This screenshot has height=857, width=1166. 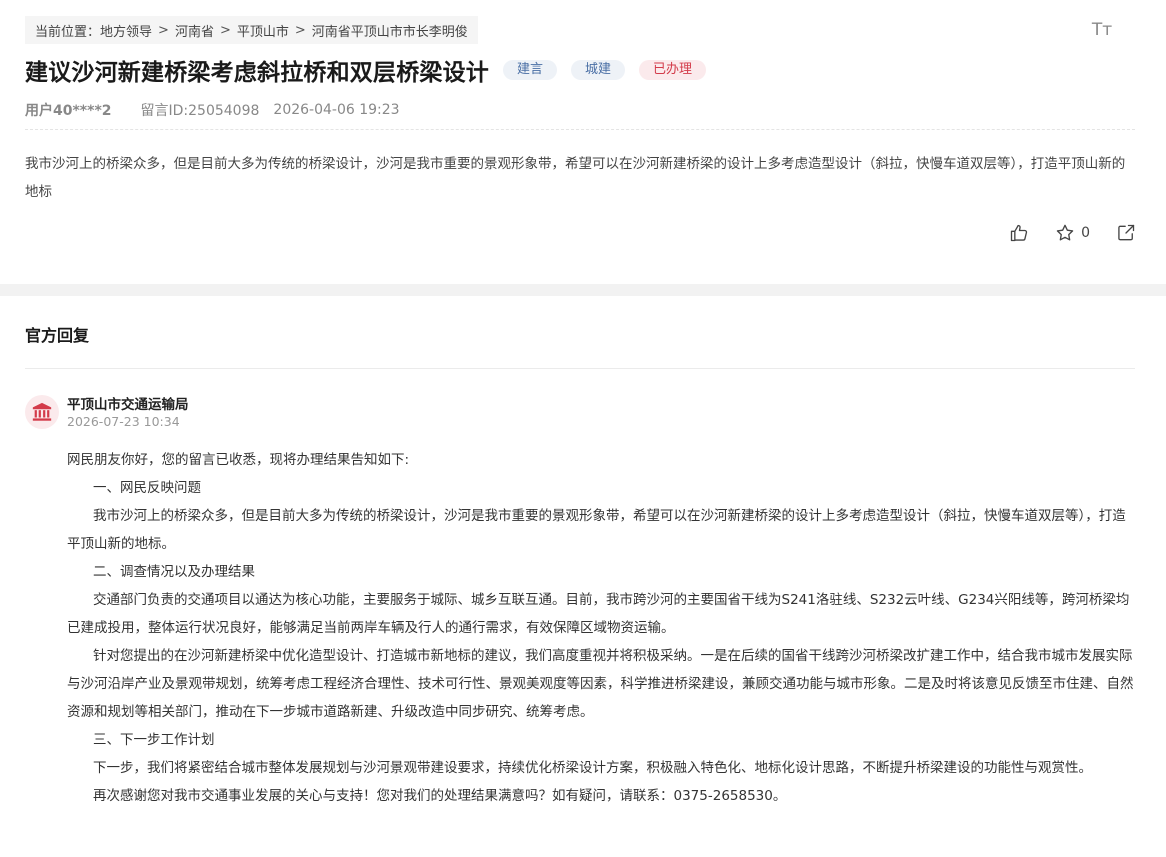 I want to click on breadcrumb: 当前位置： 地方领导 > 河南省 > 平顶山市 > 河南省平顶山市市长李明俊, so click(x=251, y=30).